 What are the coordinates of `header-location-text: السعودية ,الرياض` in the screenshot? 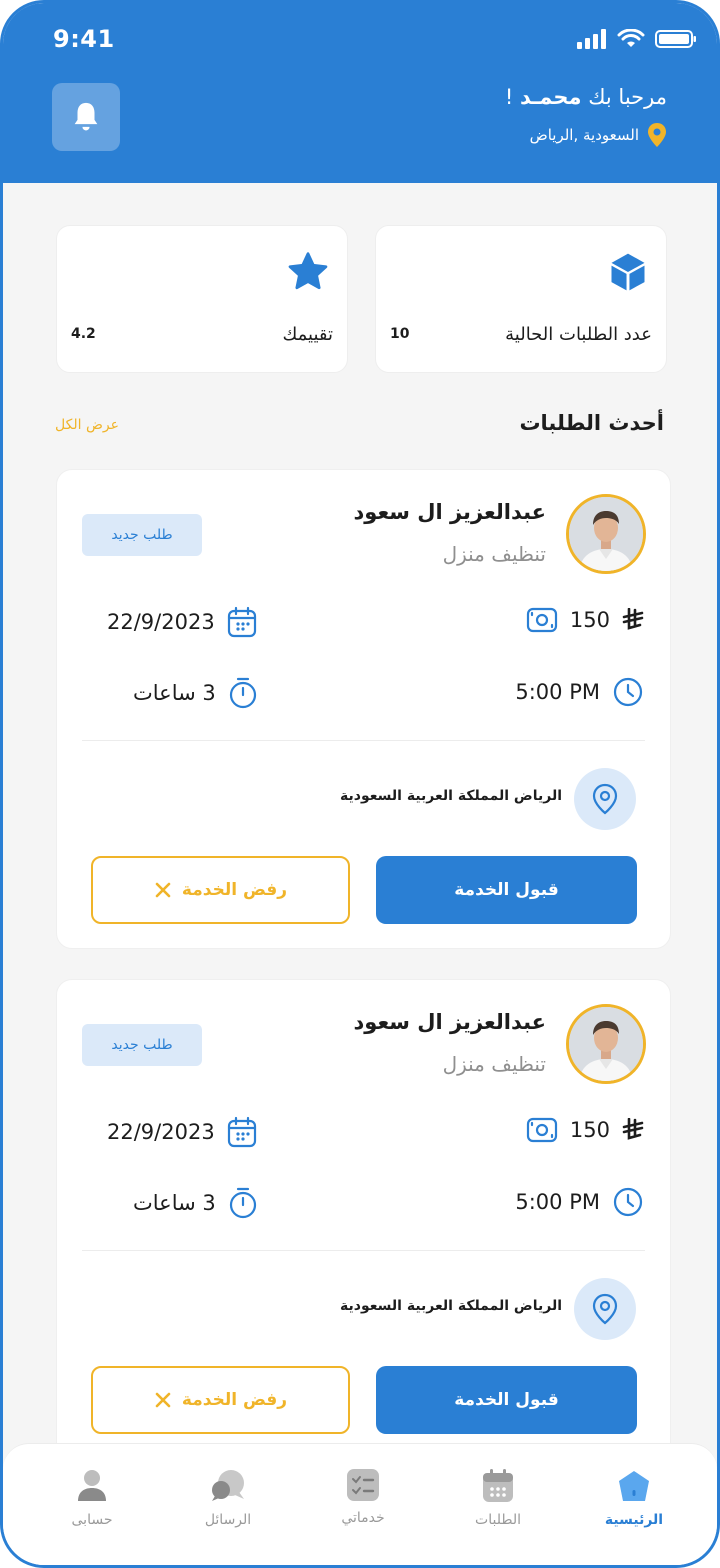 It's located at (584, 135).